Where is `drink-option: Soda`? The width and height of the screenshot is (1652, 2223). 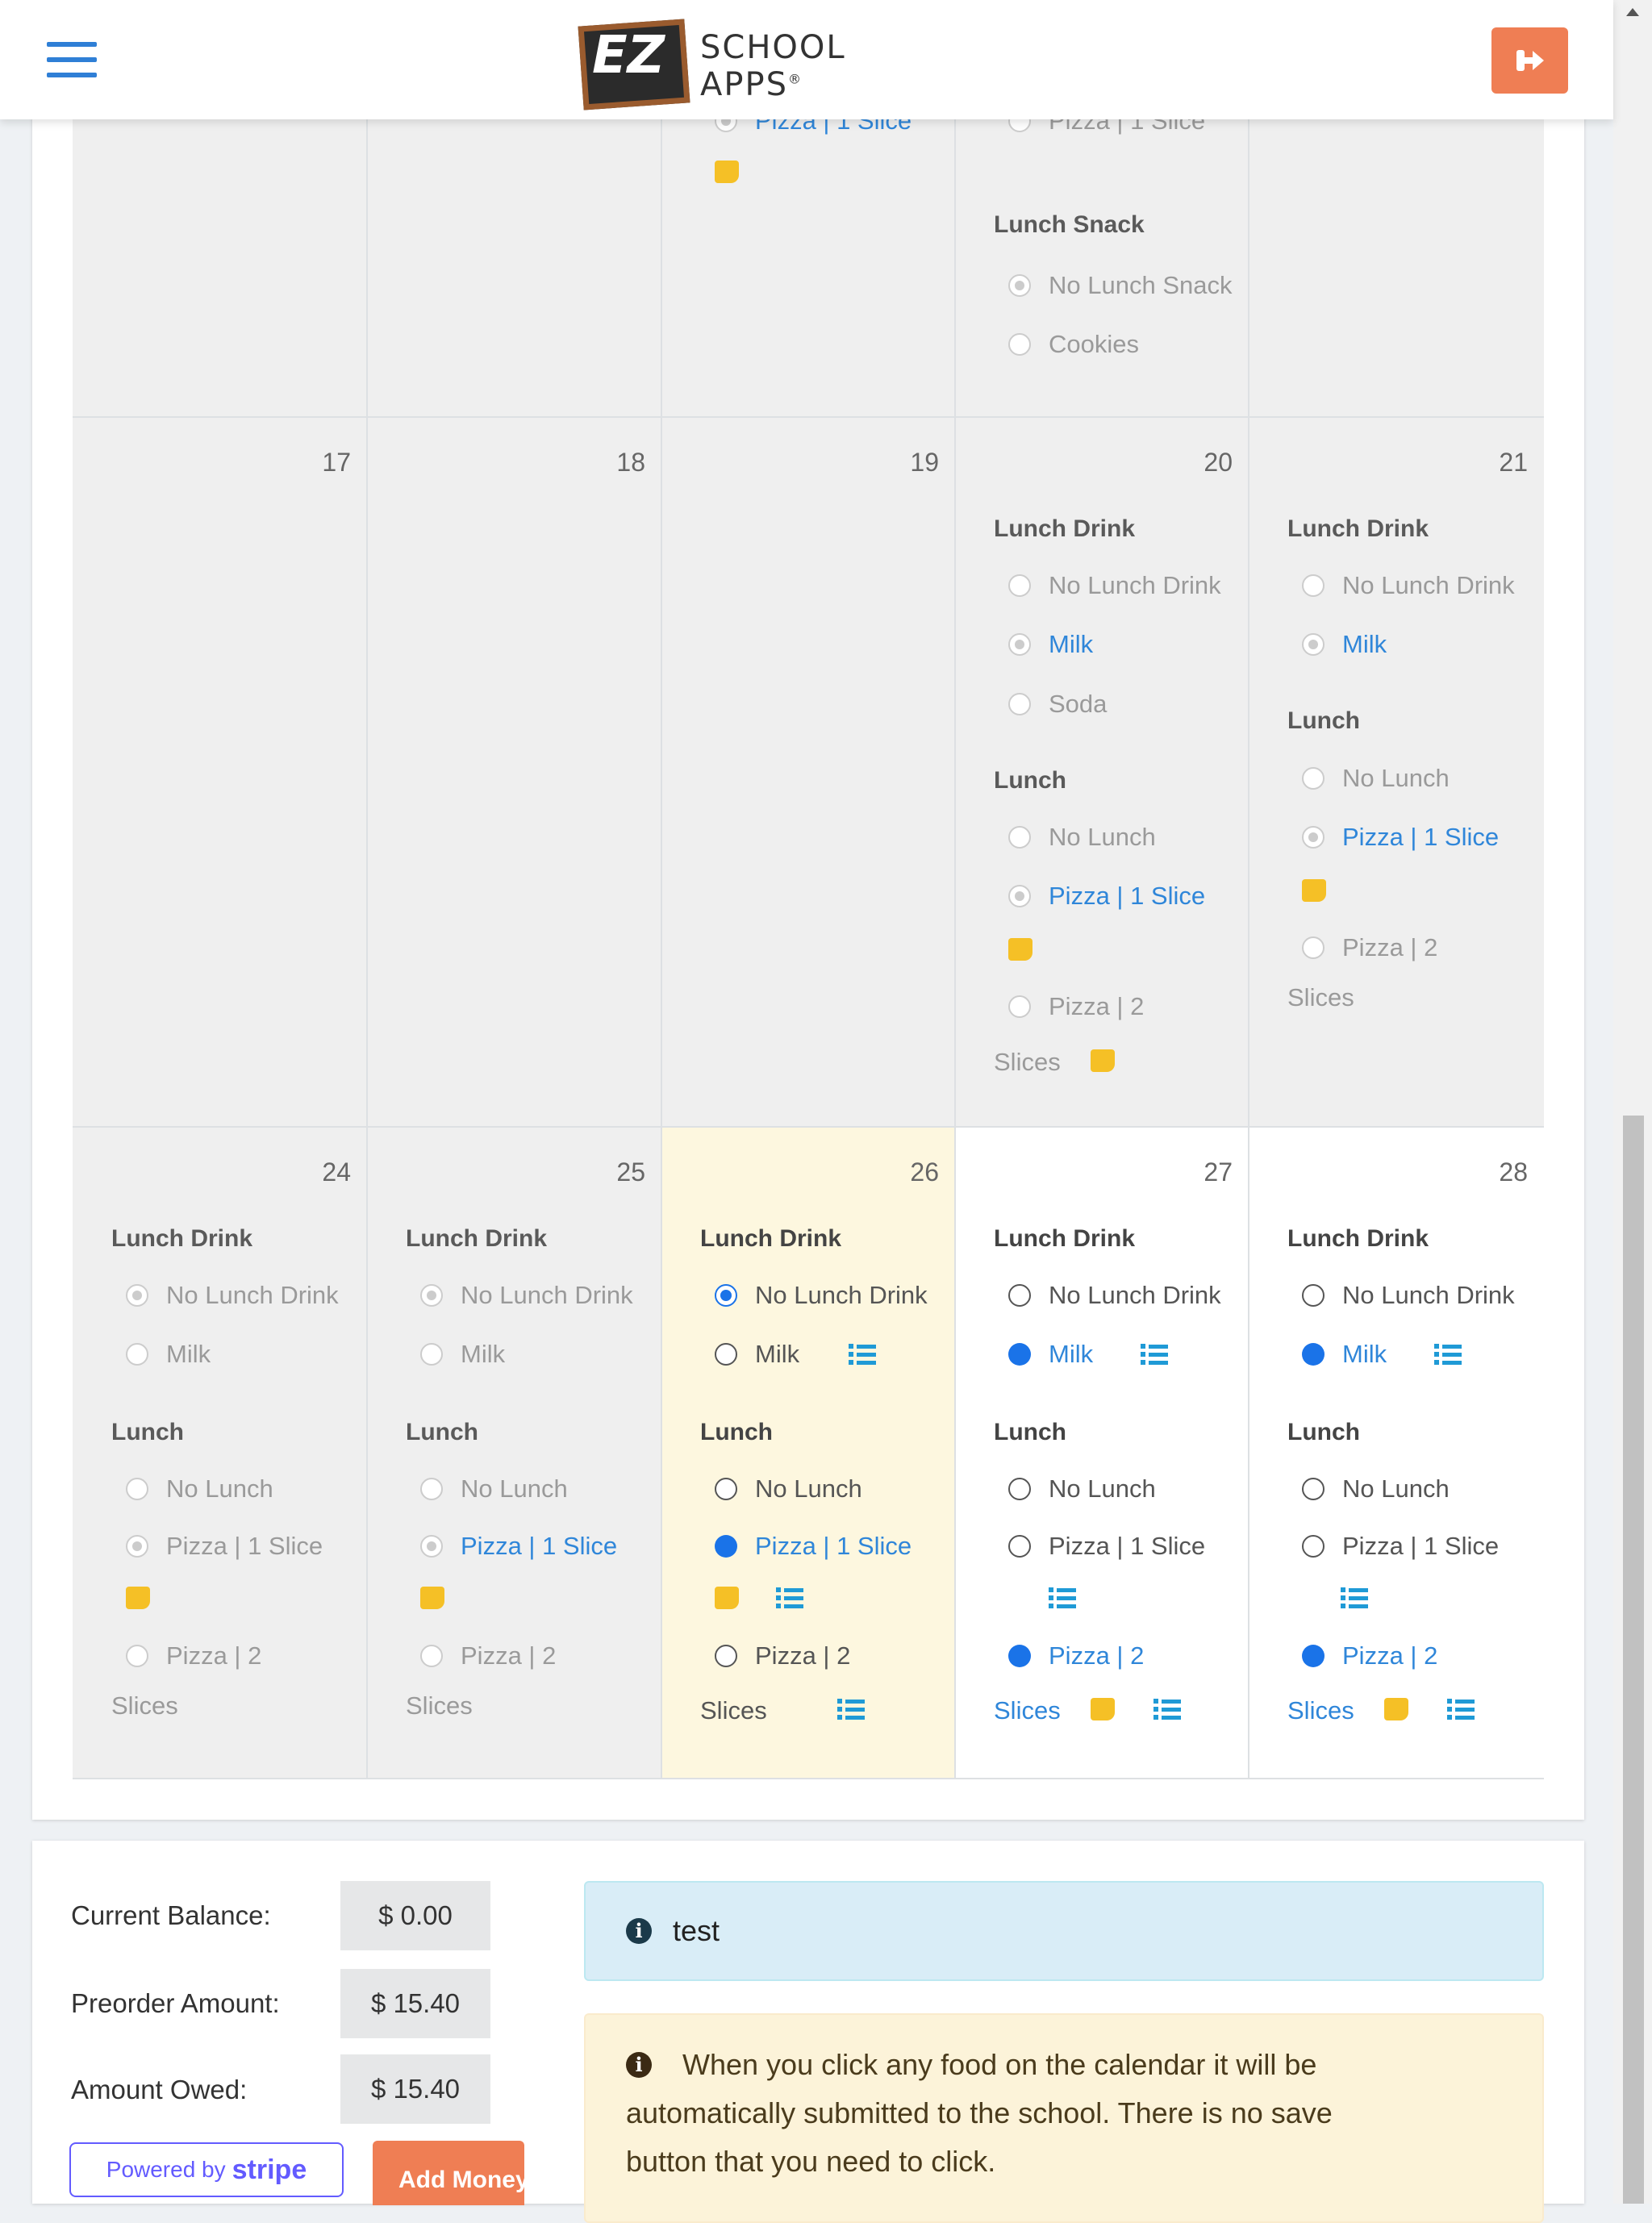
drink-option: Soda is located at coordinates (1057, 704).